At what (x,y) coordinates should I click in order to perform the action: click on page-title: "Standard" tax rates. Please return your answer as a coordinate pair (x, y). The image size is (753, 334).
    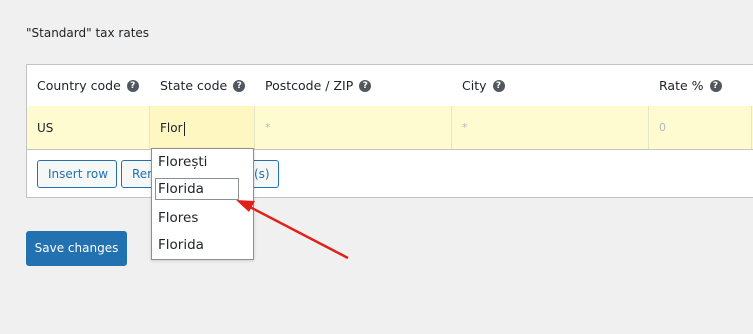
    Looking at the image, I should click on (88, 33).